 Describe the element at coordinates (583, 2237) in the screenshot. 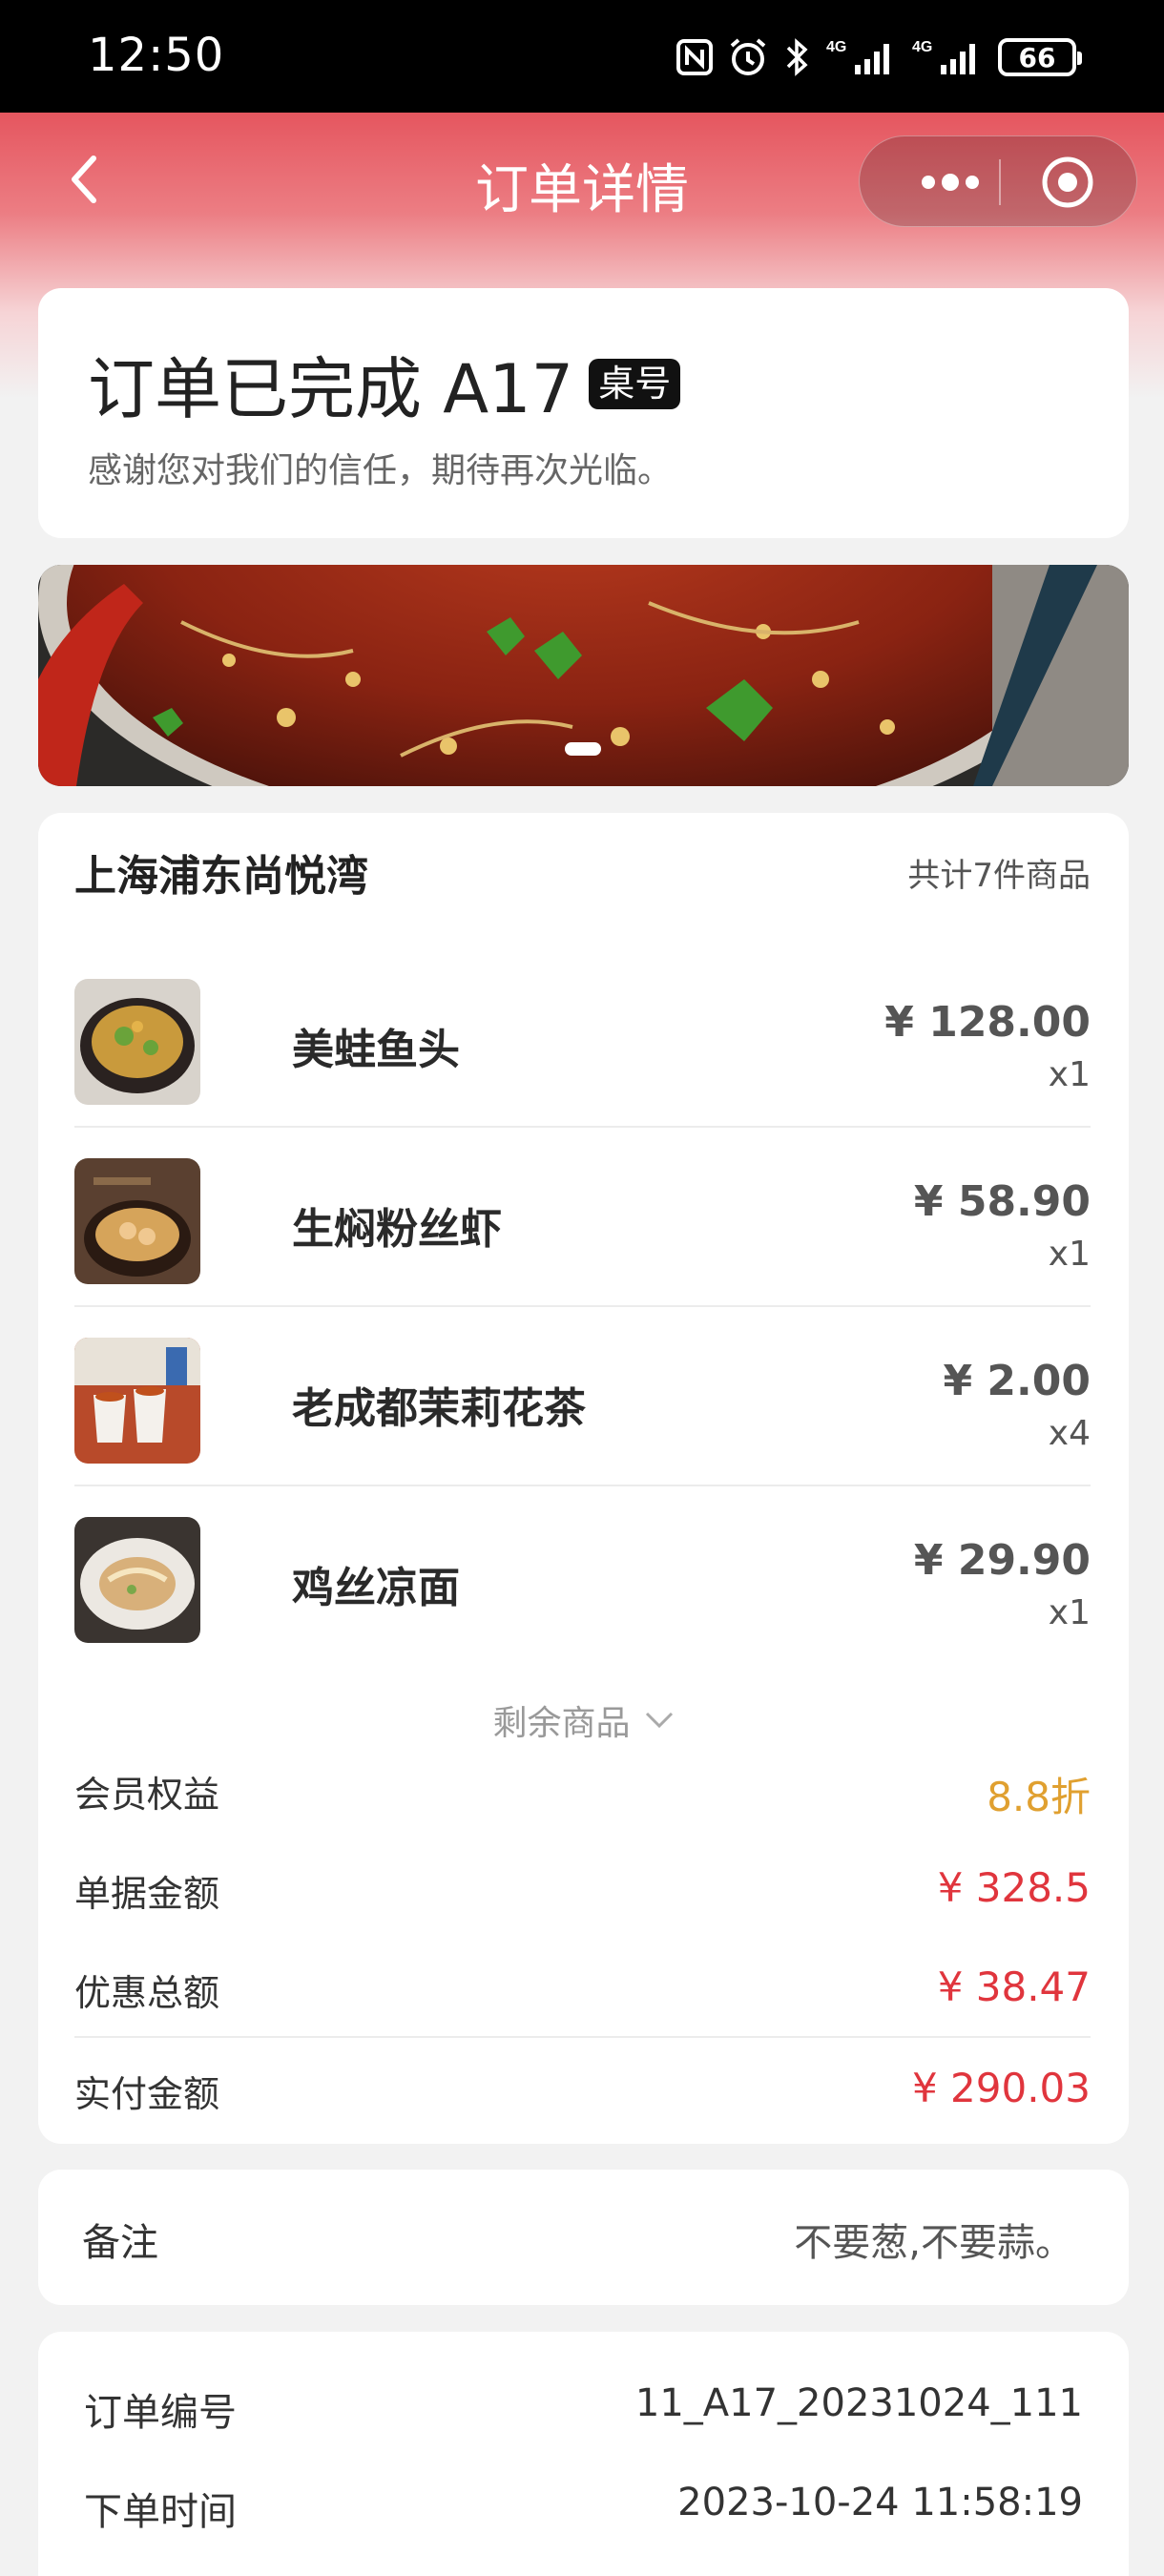

I see `remark-card: 备注 不要葱,不要蒜。` at that location.